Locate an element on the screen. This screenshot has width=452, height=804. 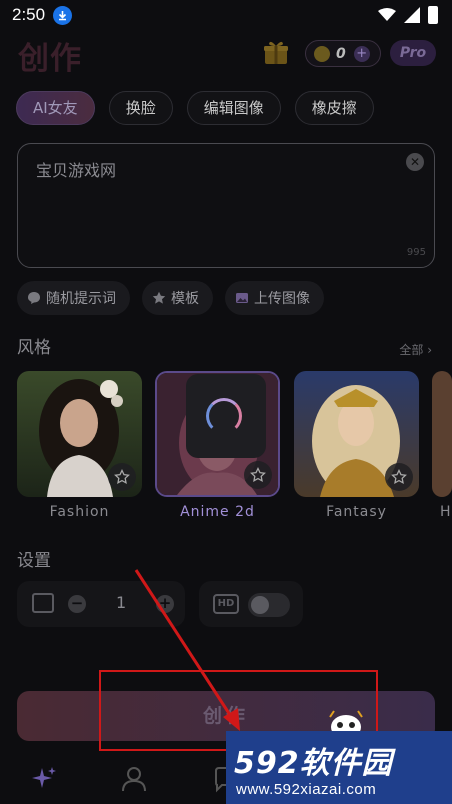
battery-icon is located at coordinates (433, 15).